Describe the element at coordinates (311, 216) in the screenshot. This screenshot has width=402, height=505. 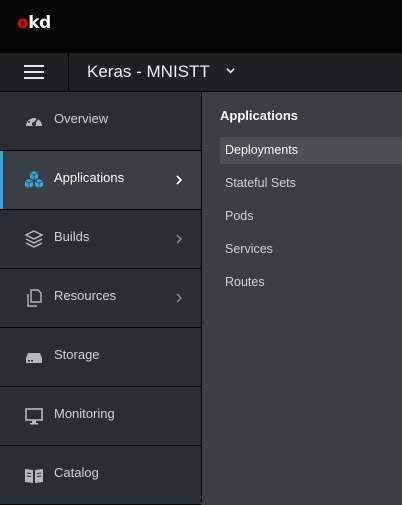
I see `secondary-nav-item-pods: Pods` at that location.